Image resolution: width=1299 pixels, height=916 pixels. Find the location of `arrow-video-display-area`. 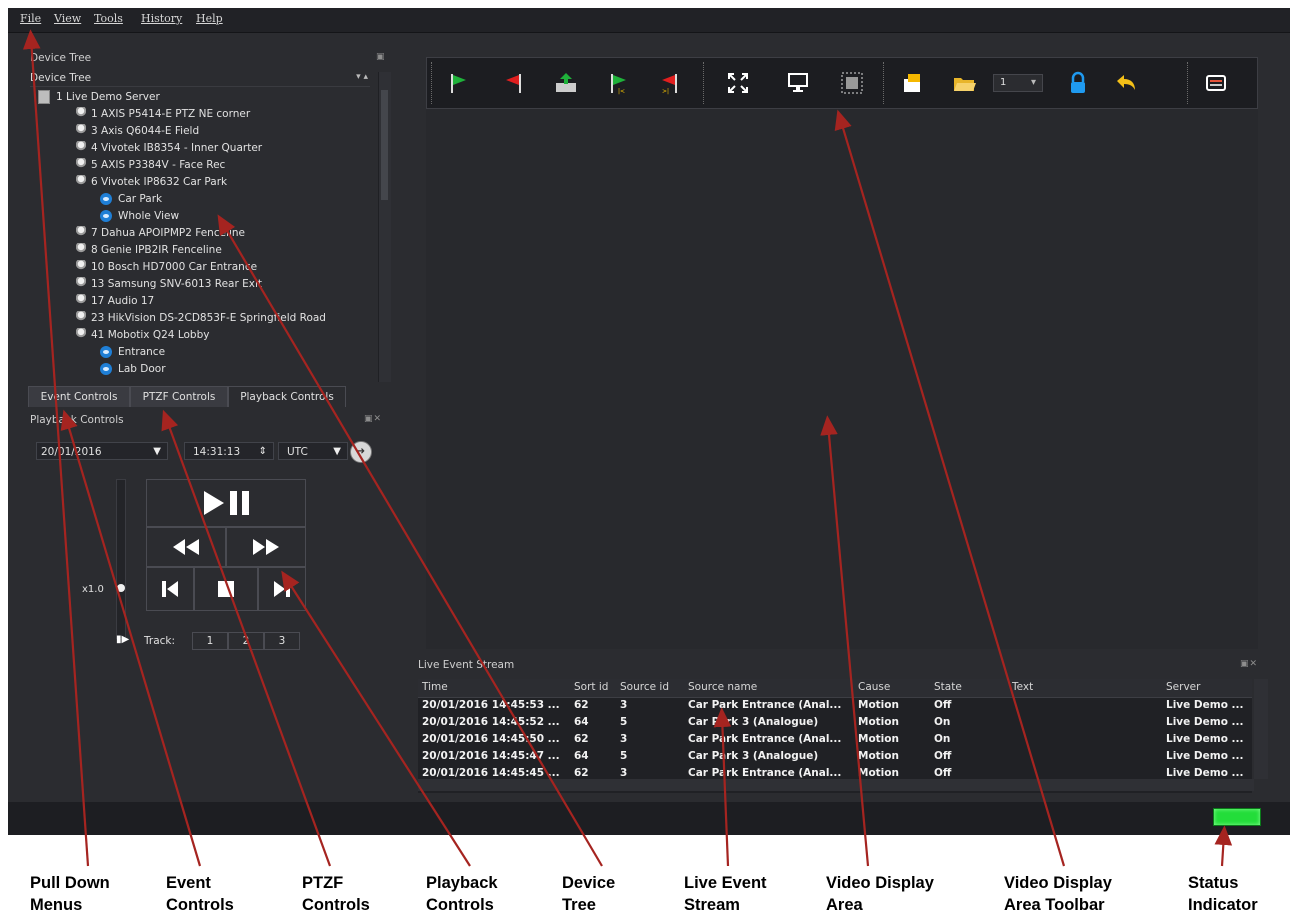

arrow-video-display-area is located at coordinates (845, 641).